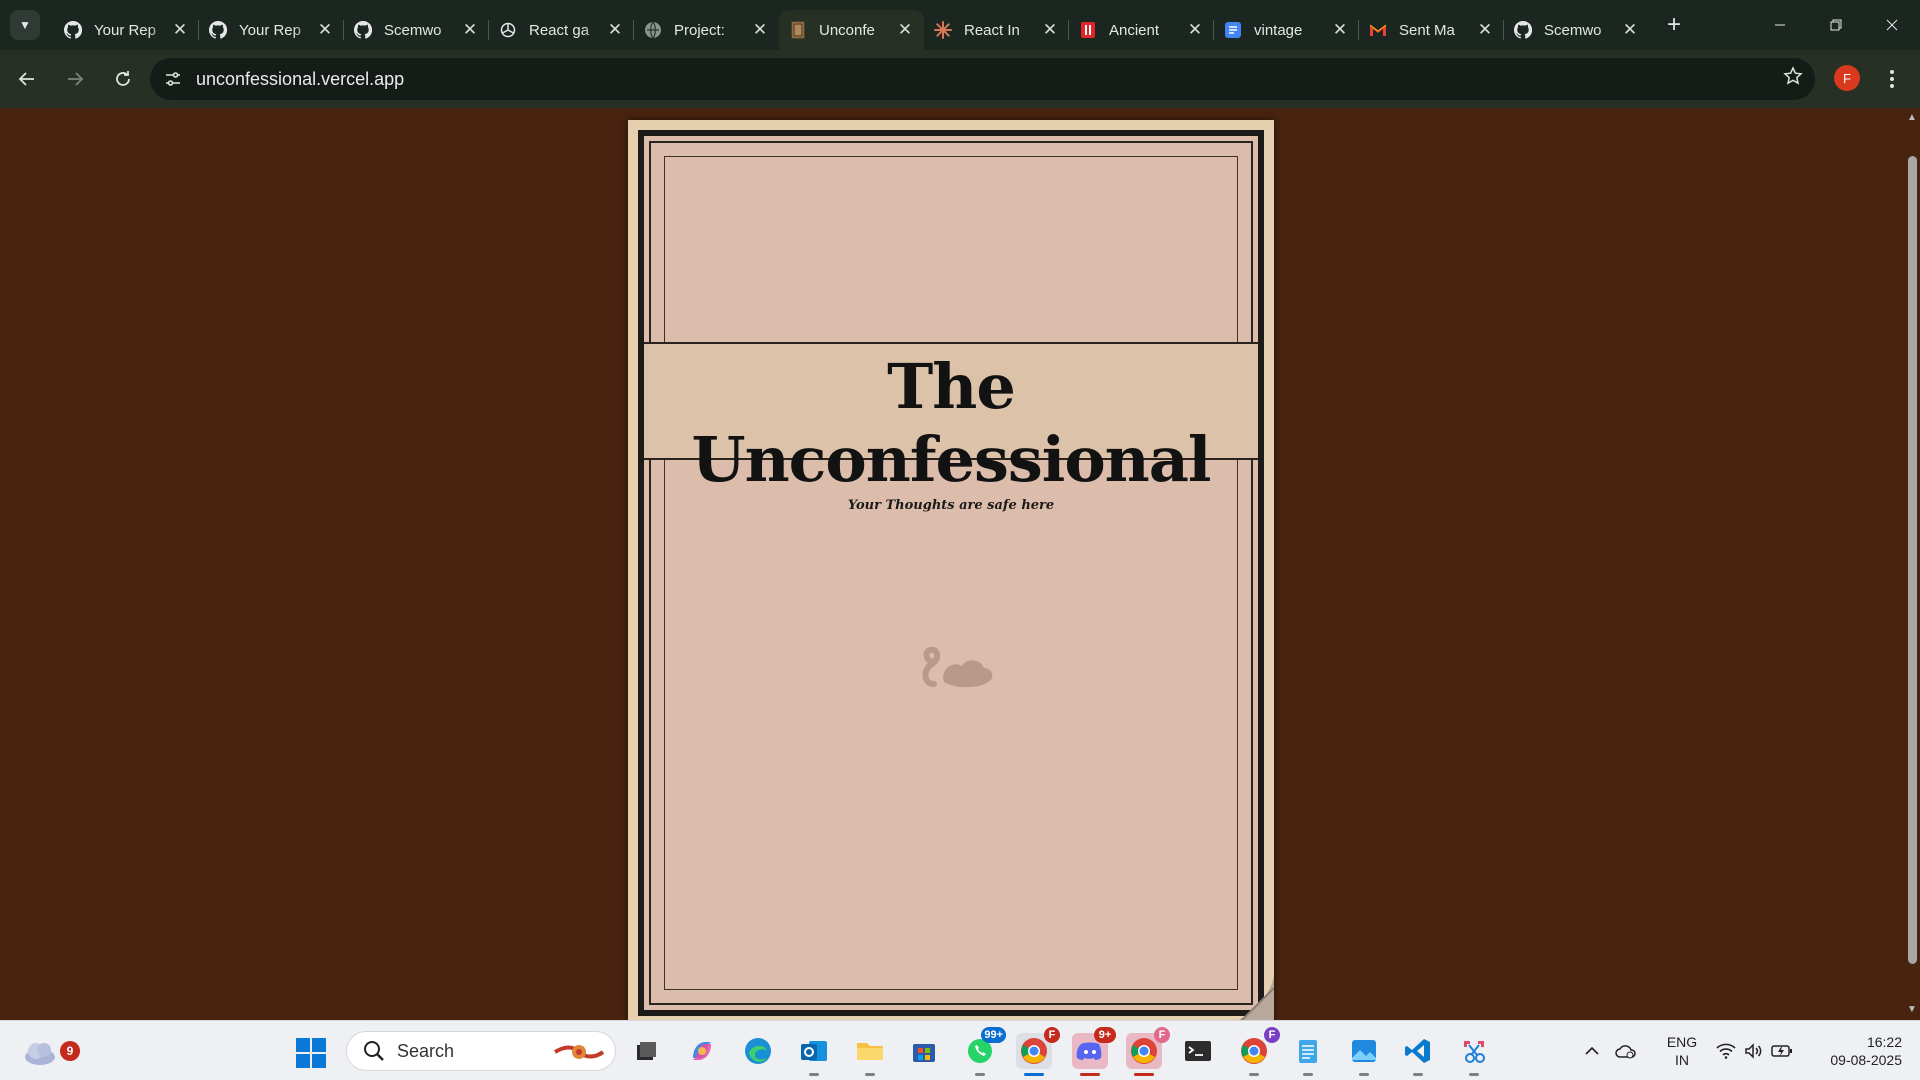  I want to click on tab-vintage: vintage ✕, so click(1286, 30).